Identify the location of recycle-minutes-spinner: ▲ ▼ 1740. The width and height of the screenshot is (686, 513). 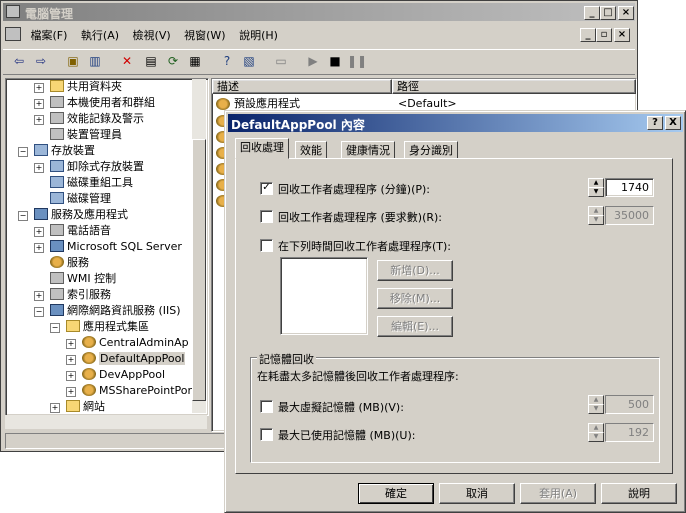
(621, 187).